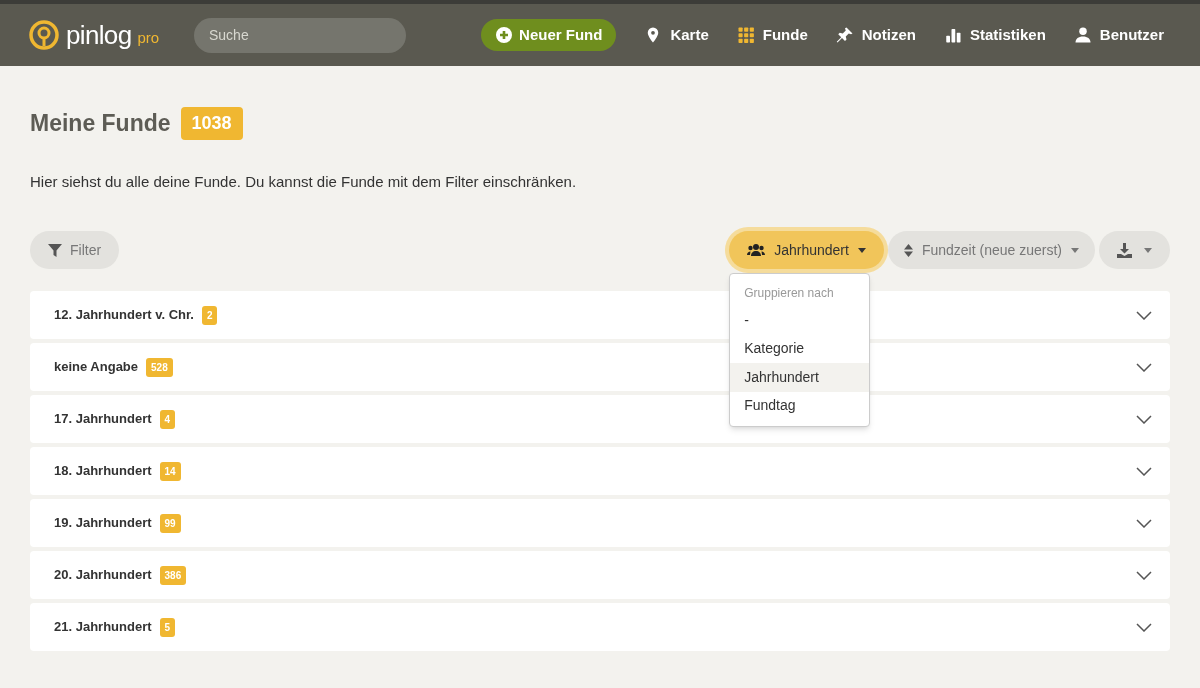 The width and height of the screenshot is (1200, 688). Describe the element at coordinates (103, 627) in the screenshot. I see `group-label: 21. Jahrhundert` at that location.